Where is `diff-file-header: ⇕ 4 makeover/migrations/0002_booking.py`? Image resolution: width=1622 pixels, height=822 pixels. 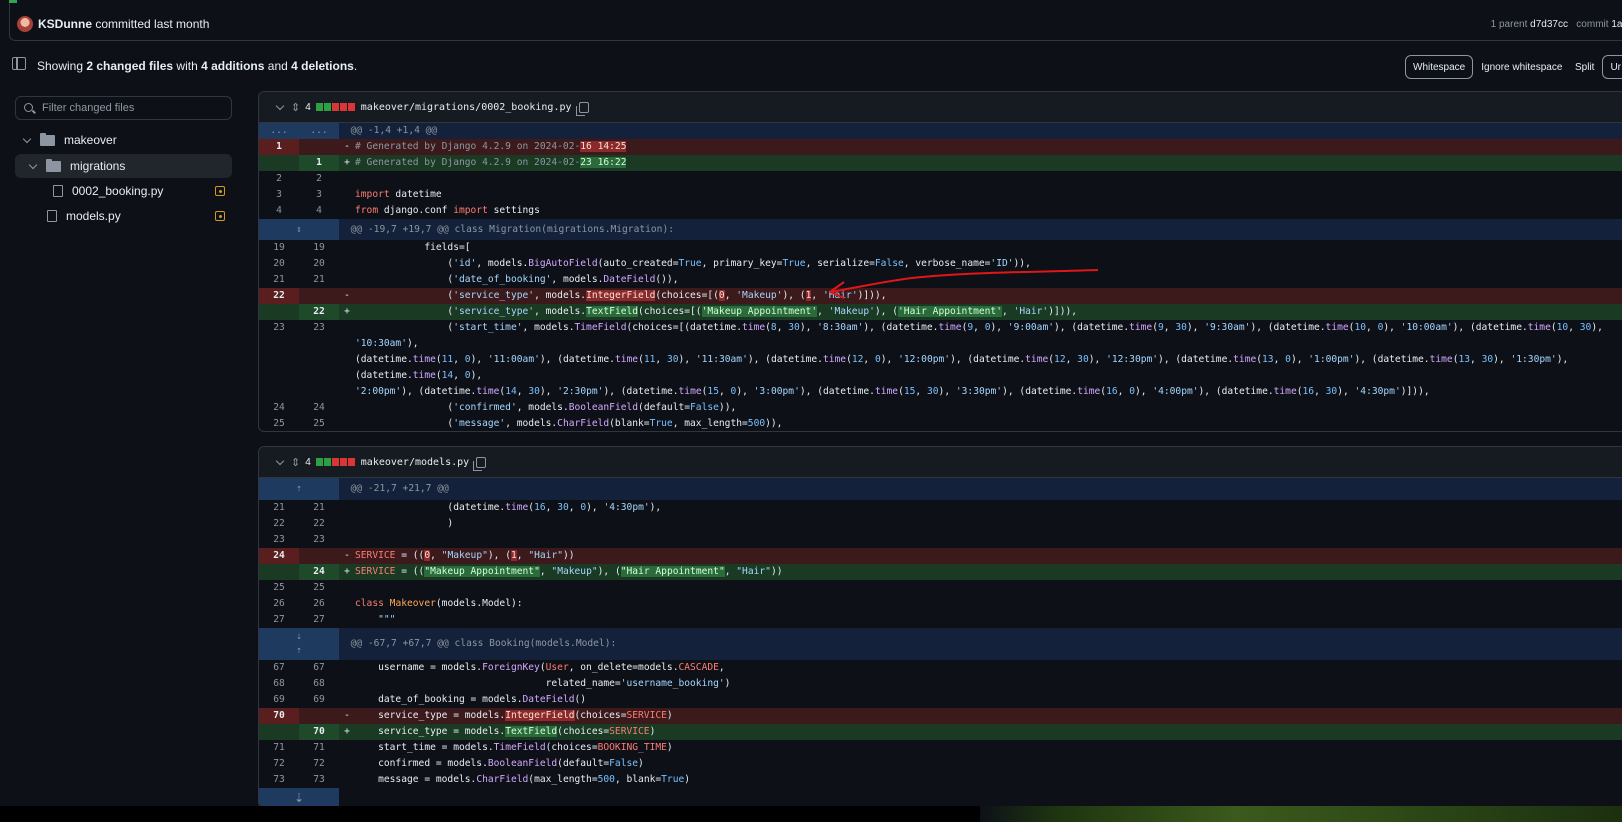 diff-file-header: ⇕ 4 makeover/migrations/0002_booking.py is located at coordinates (940, 107).